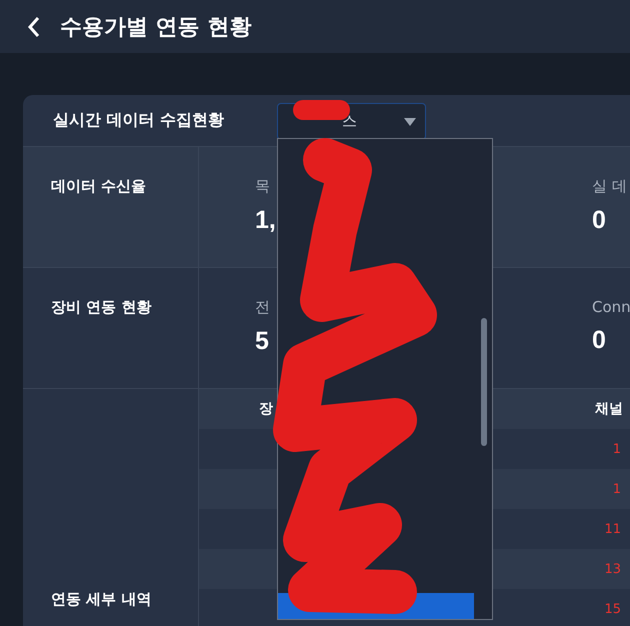  I want to click on row-label: 장비 연동 현황, so click(101, 307).